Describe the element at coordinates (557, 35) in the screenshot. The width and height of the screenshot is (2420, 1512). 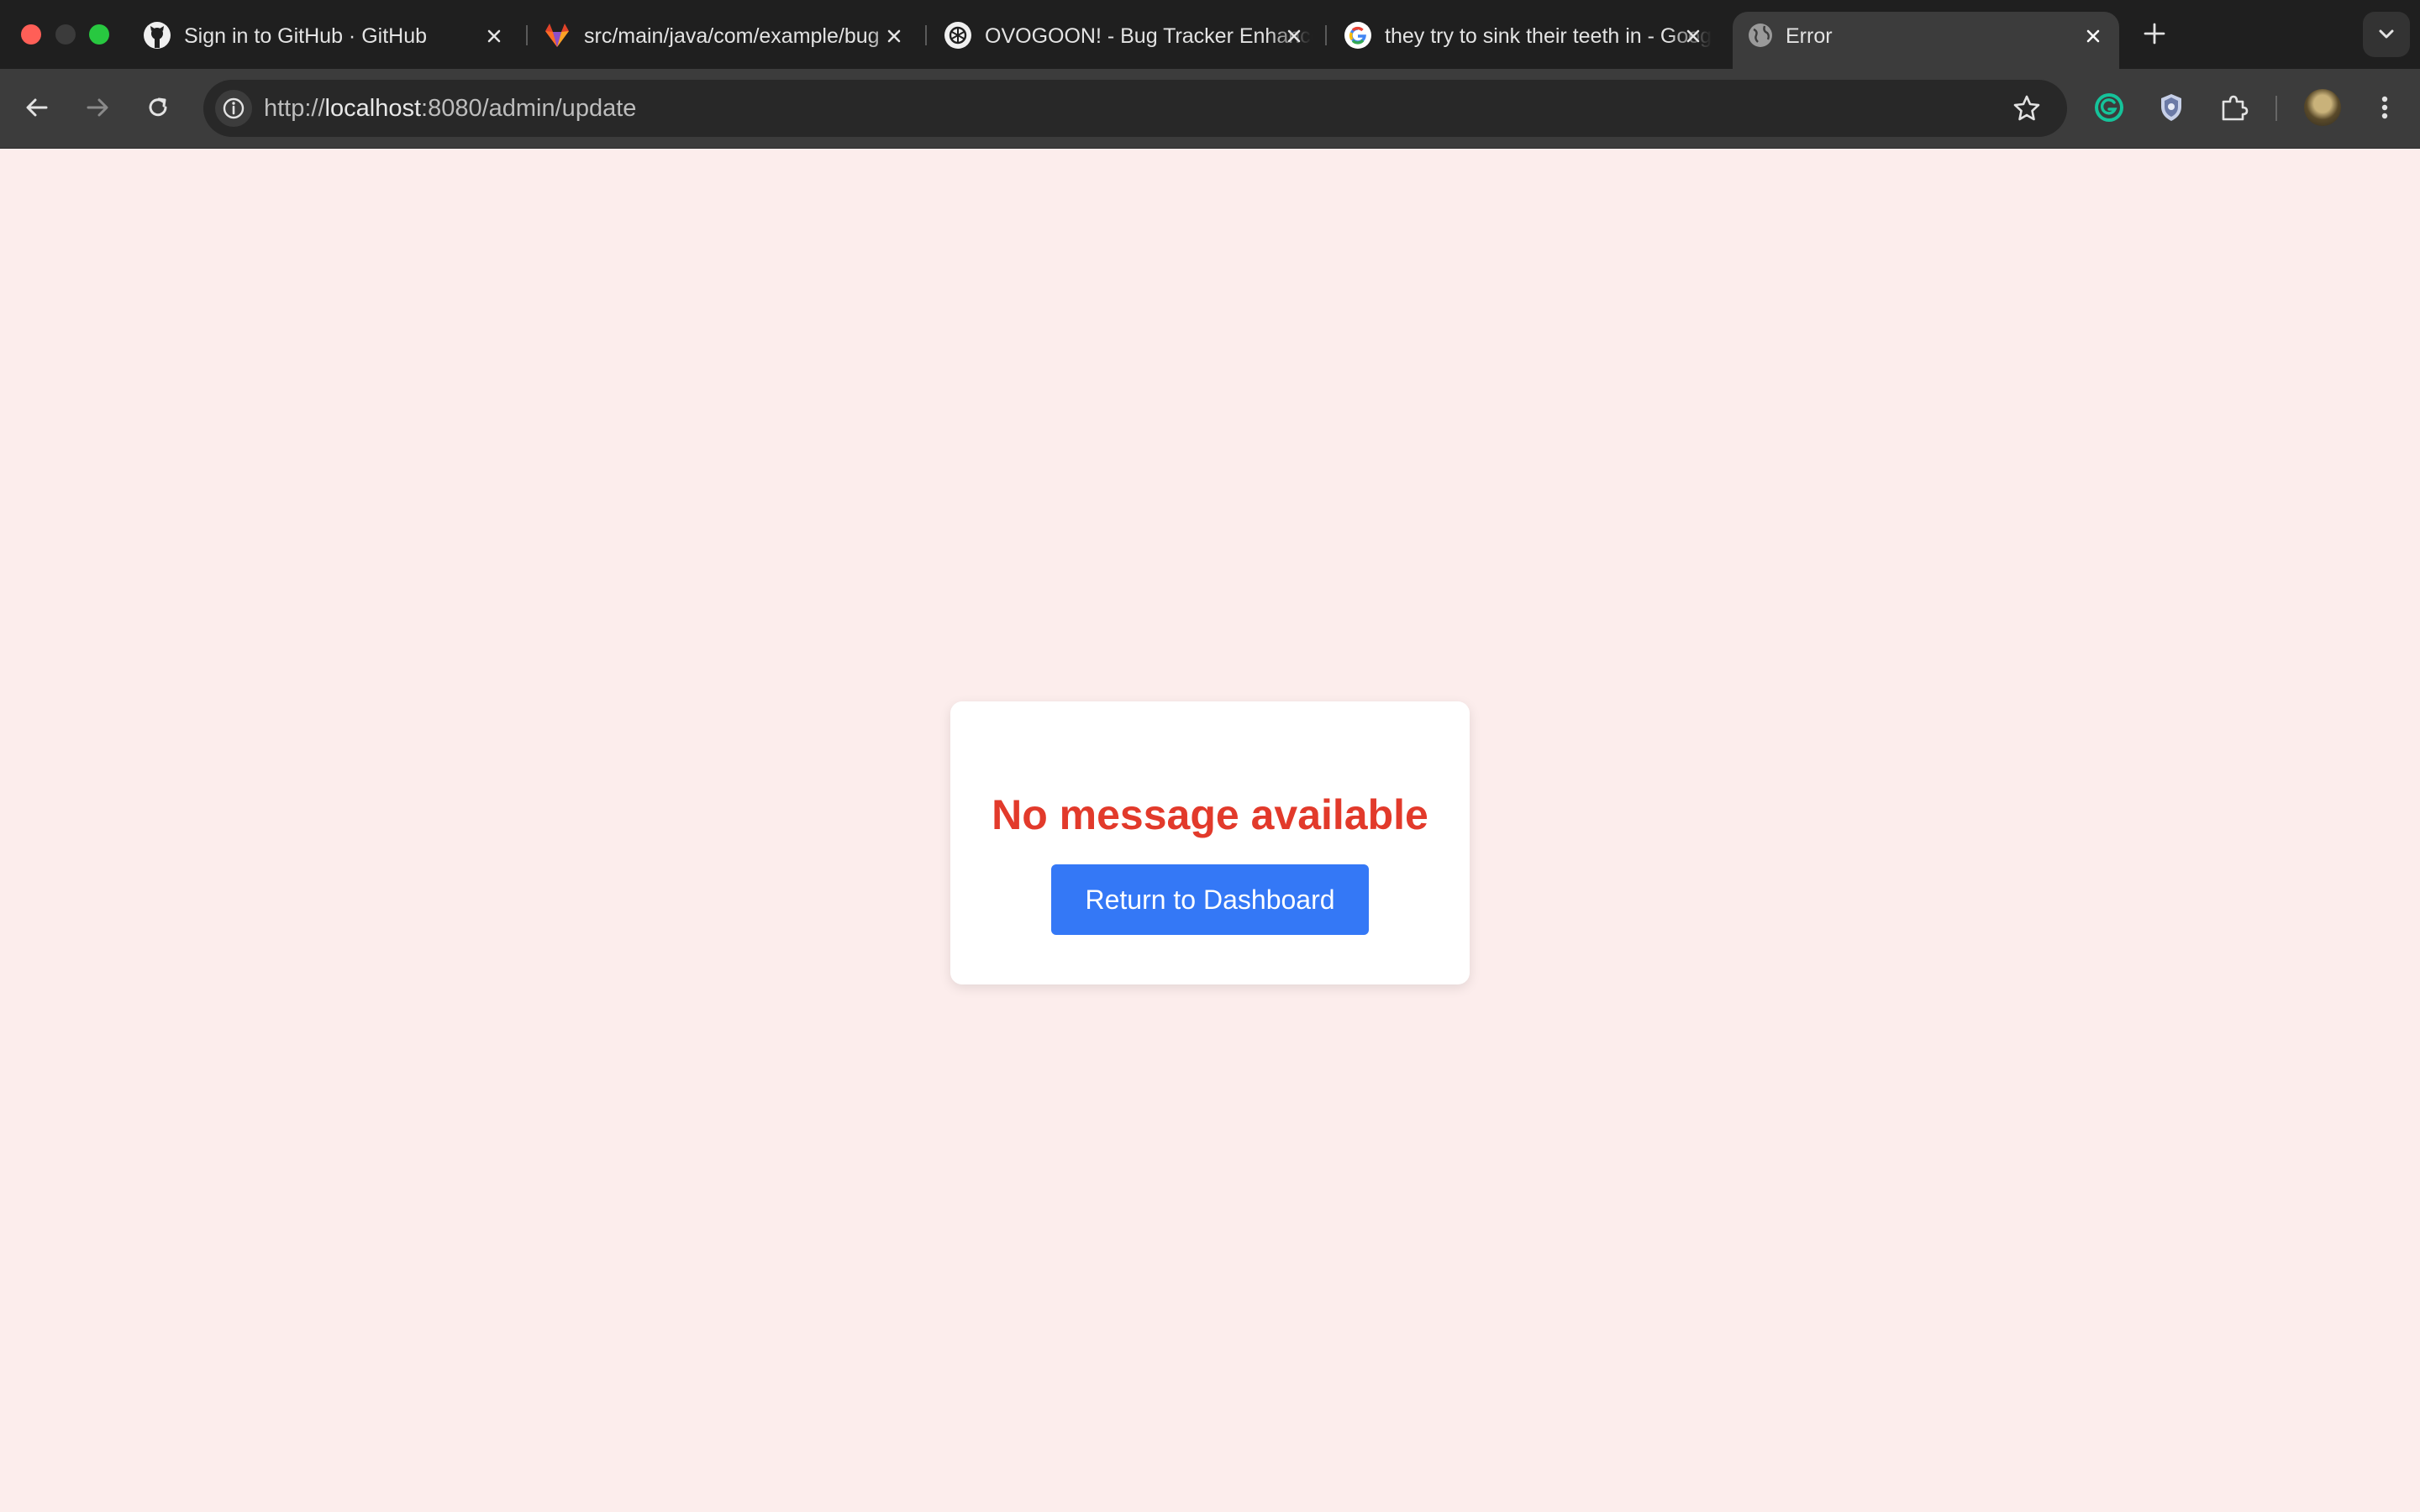
I see `gitlab-icon` at that location.